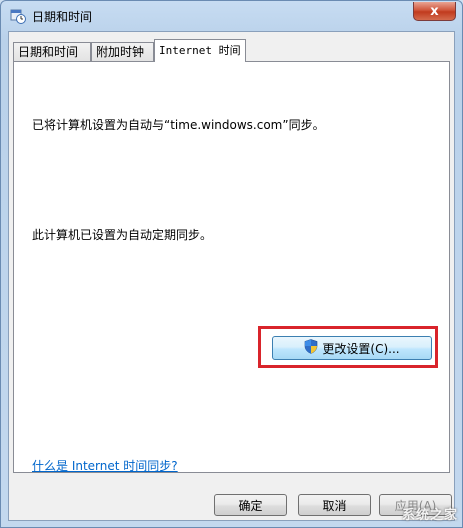  I want to click on tab-additional-clocks: 附加时钟, so click(122, 51).